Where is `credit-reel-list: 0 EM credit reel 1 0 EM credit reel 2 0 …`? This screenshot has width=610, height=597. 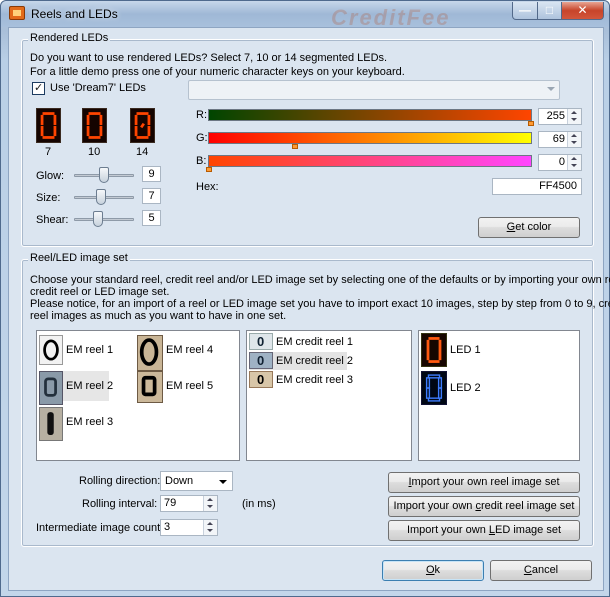
credit-reel-list: 0 EM credit reel 1 0 EM credit reel 2 0 … is located at coordinates (329, 395).